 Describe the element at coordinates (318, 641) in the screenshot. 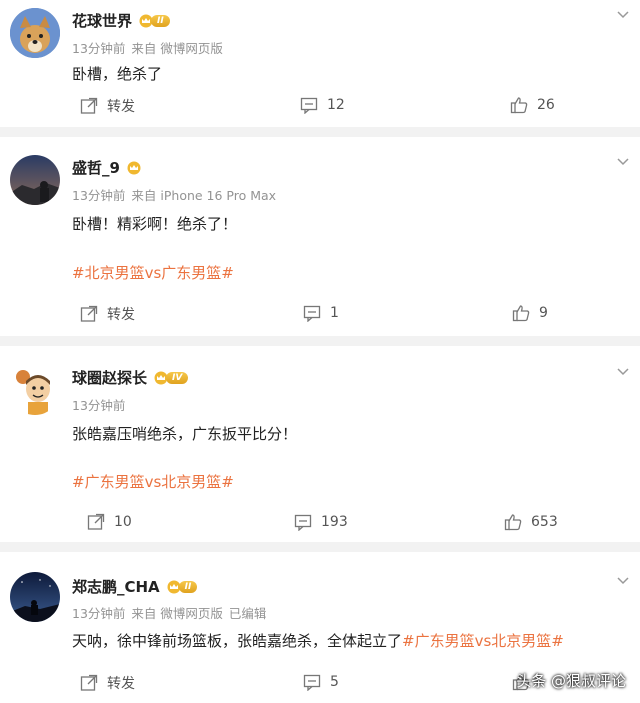

I see `comment-text: 天呐，徐中锋前场篮板，张皓嘉绝杀，全体起立了#广东男篮vs北京男篮#` at that location.